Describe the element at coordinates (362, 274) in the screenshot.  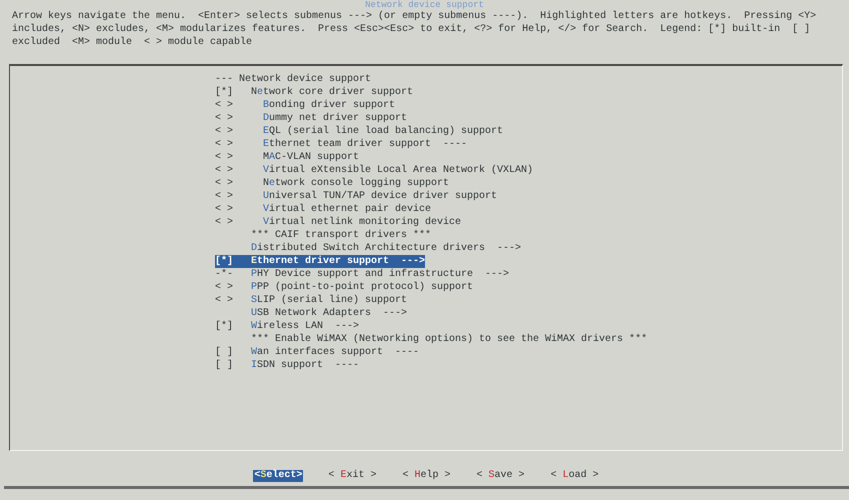
I see `menu-item: -*- PHY Device support and infrastructure --->` at that location.